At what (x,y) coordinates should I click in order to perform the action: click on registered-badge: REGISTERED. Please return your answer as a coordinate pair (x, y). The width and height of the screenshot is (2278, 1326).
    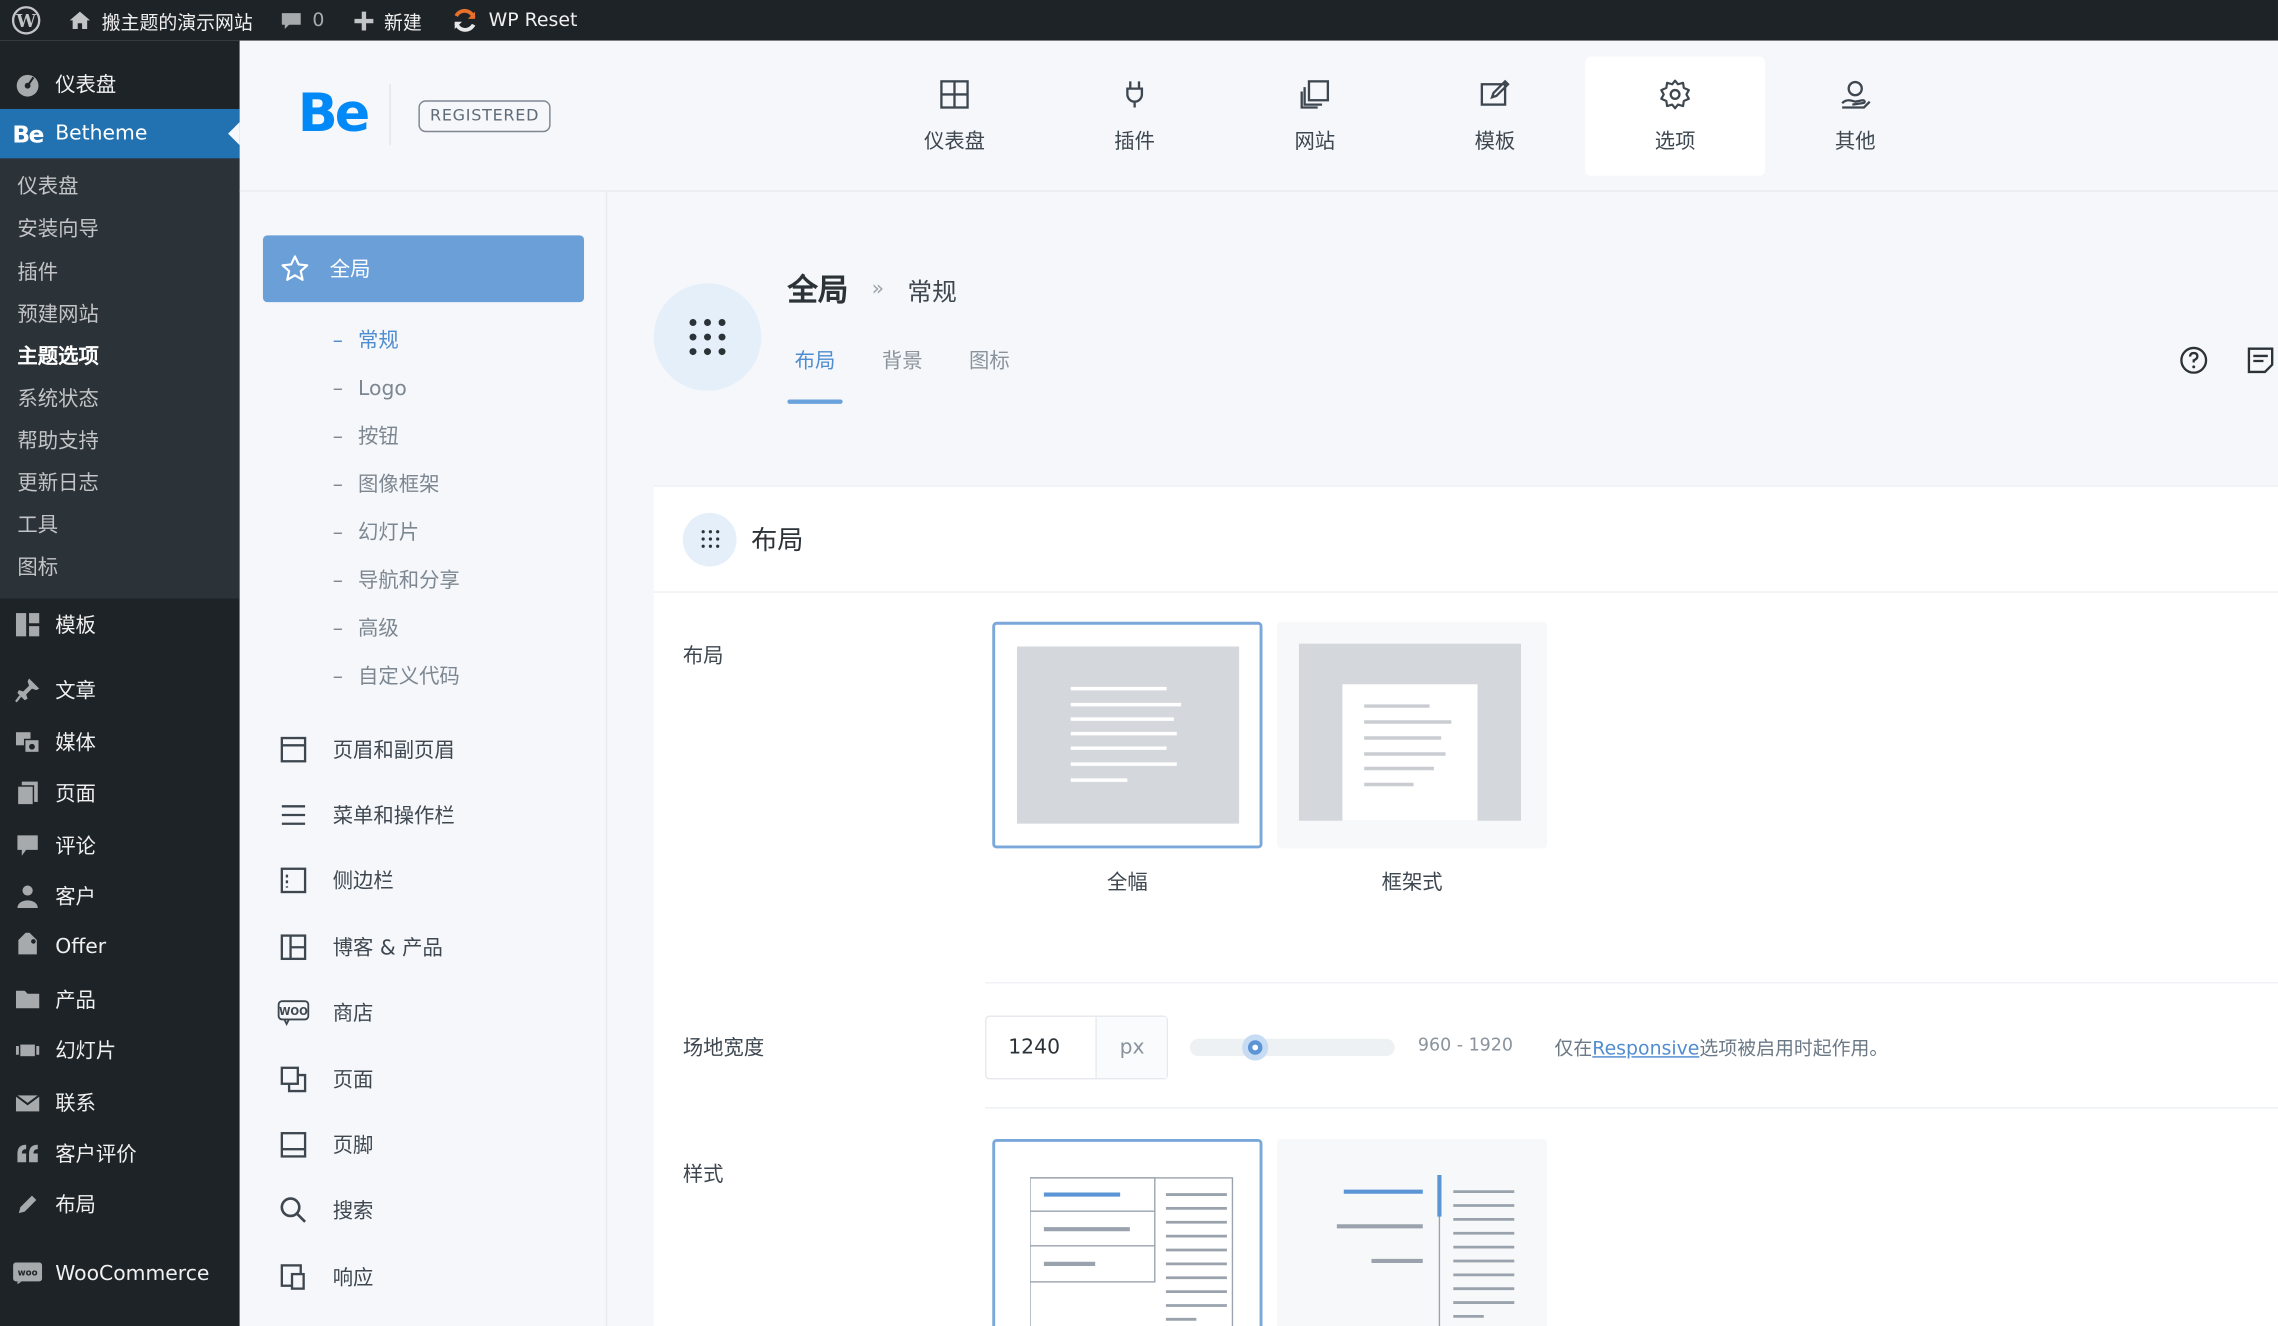
    Looking at the image, I should click on (484, 116).